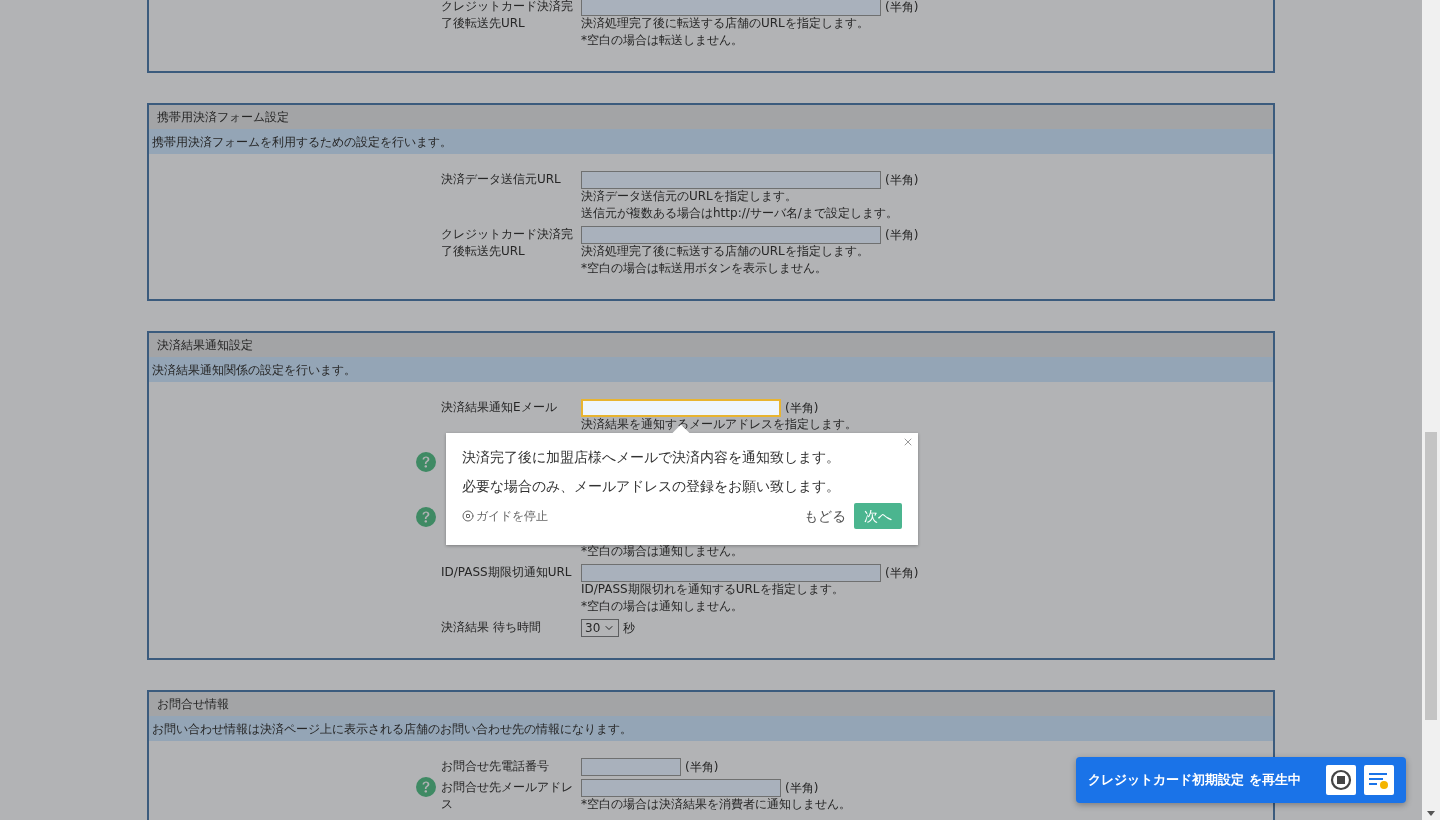  I want to click on panel-title: お問合せ情報, so click(193, 704).